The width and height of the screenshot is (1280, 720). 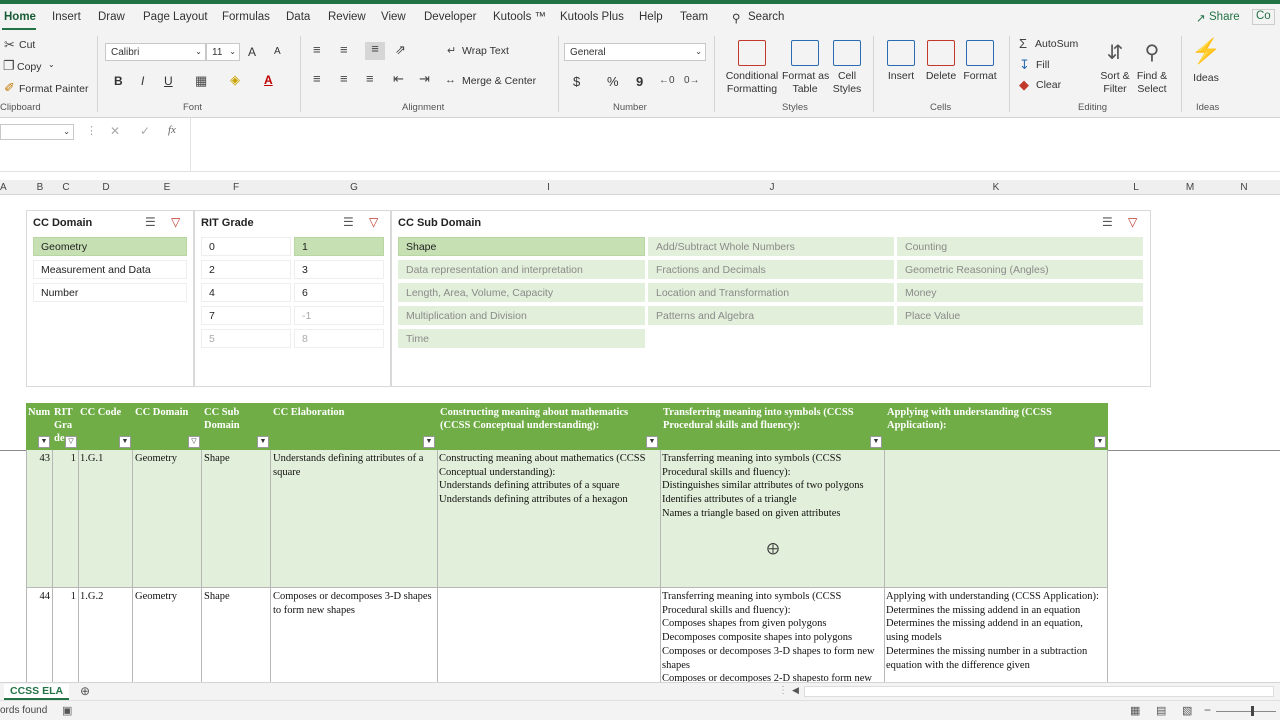 What do you see at coordinates (1244, 187) in the screenshot?
I see `col-header: N` at bounding box center [1244, 187].